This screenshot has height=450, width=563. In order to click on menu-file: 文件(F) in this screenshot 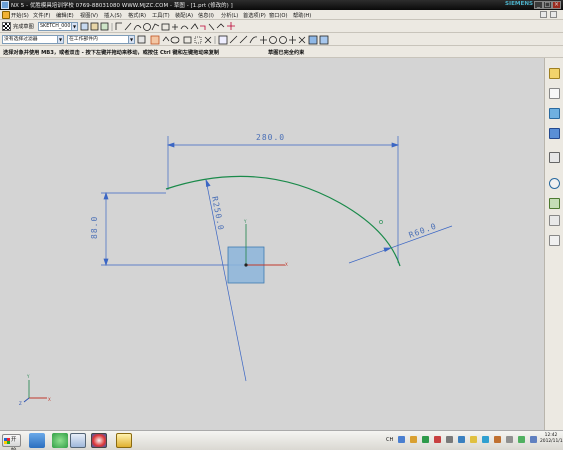, I will do `click(41, 15)`.